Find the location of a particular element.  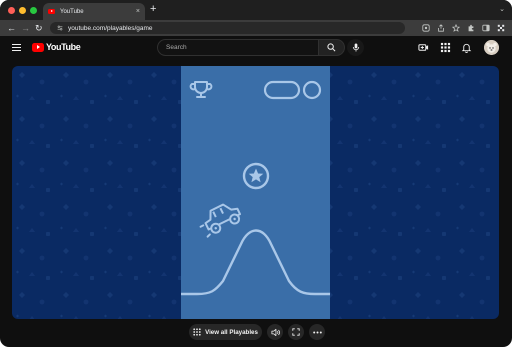

search-box is located at coordinates (237, 47).